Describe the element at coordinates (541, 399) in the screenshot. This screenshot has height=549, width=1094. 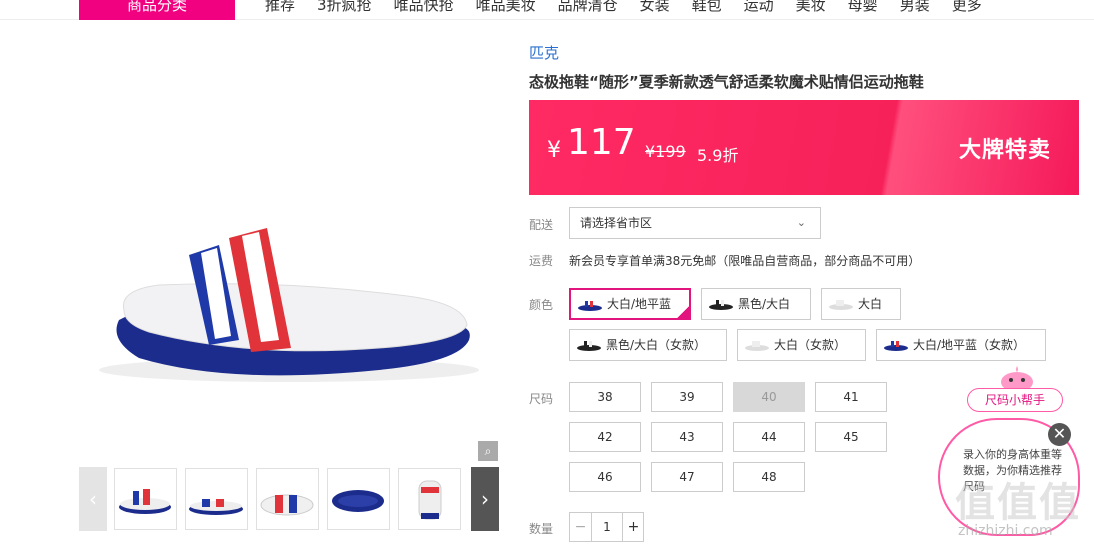
I see `size-label: 尺码` at that location.